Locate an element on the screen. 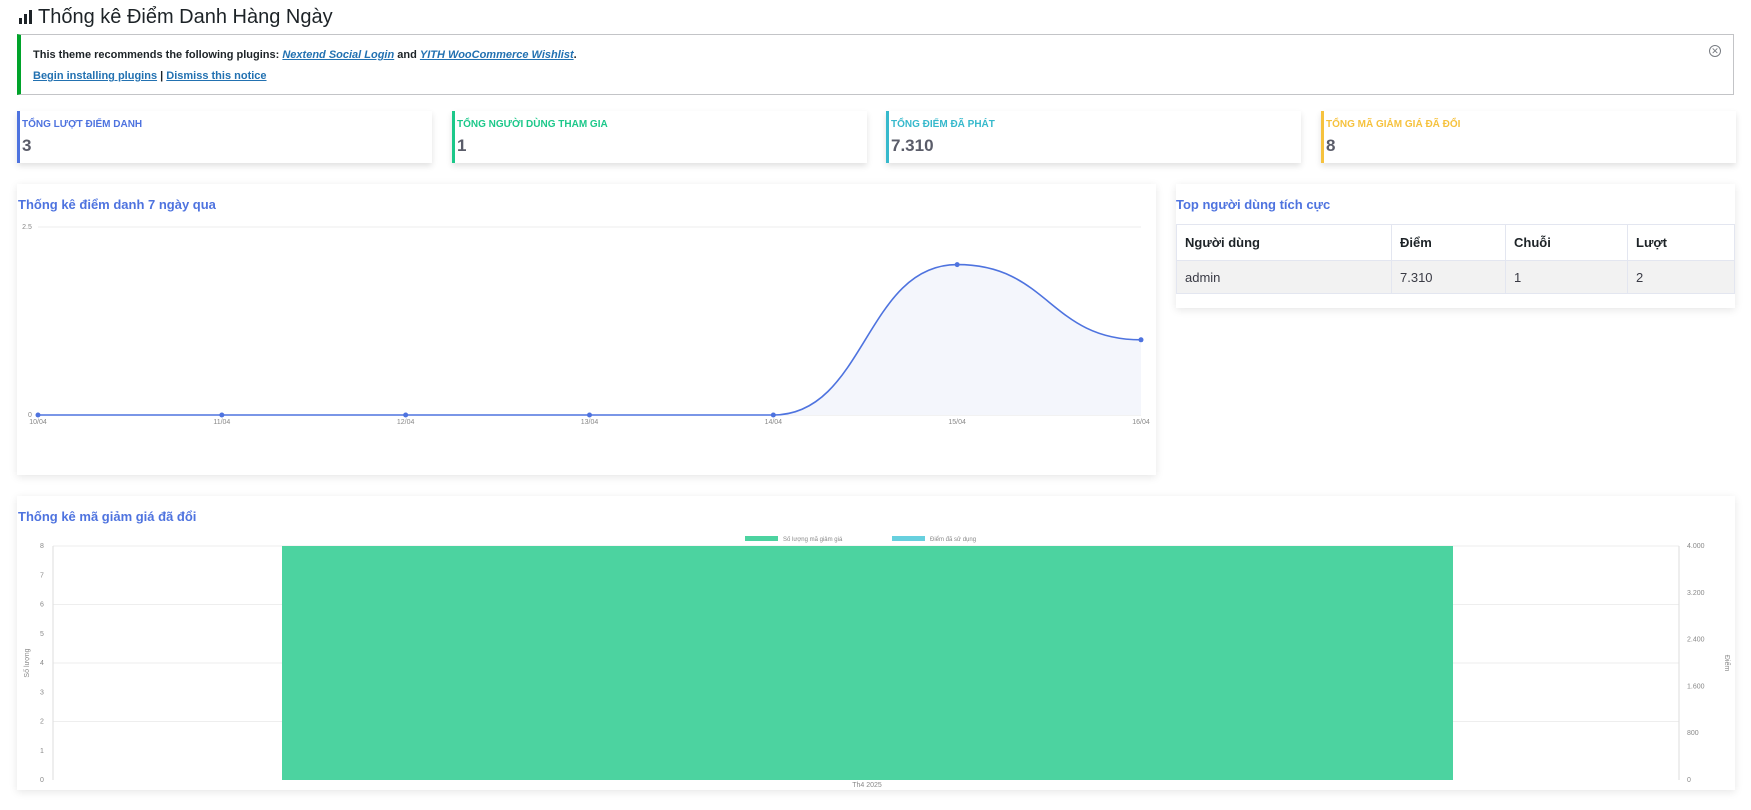 The height and width of the screenshot is (810, 1751). notice-period: . is located at coordinates (575, 55).